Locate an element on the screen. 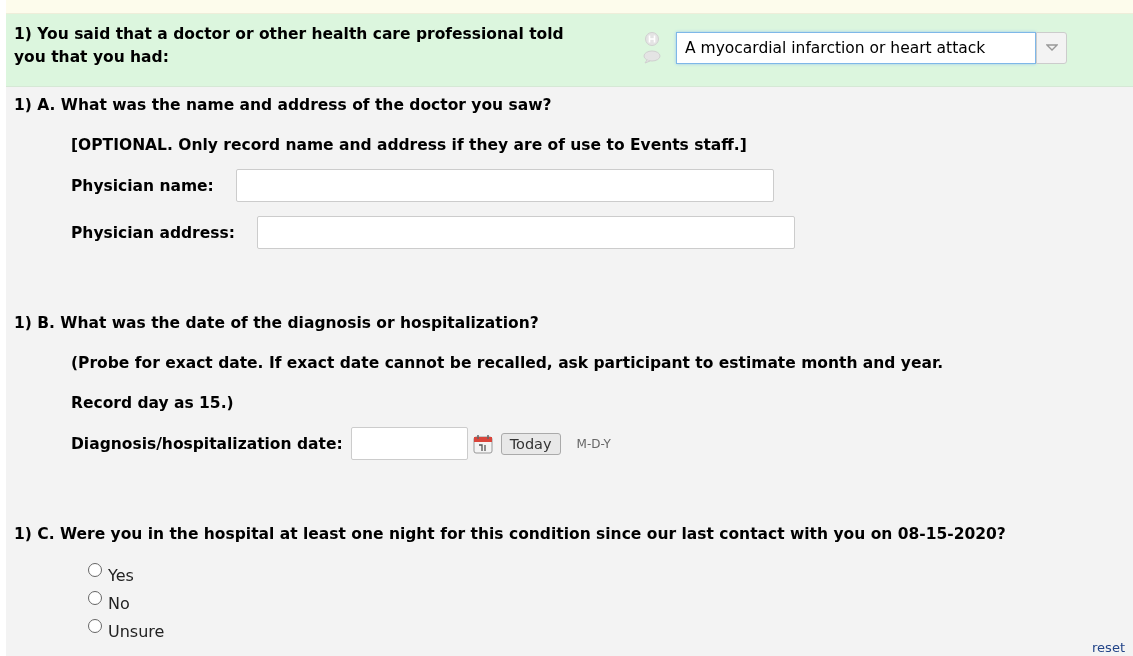 The image size is (1133, 656). date-format-hint: M-D-Y is located at coordinates (593, 443).